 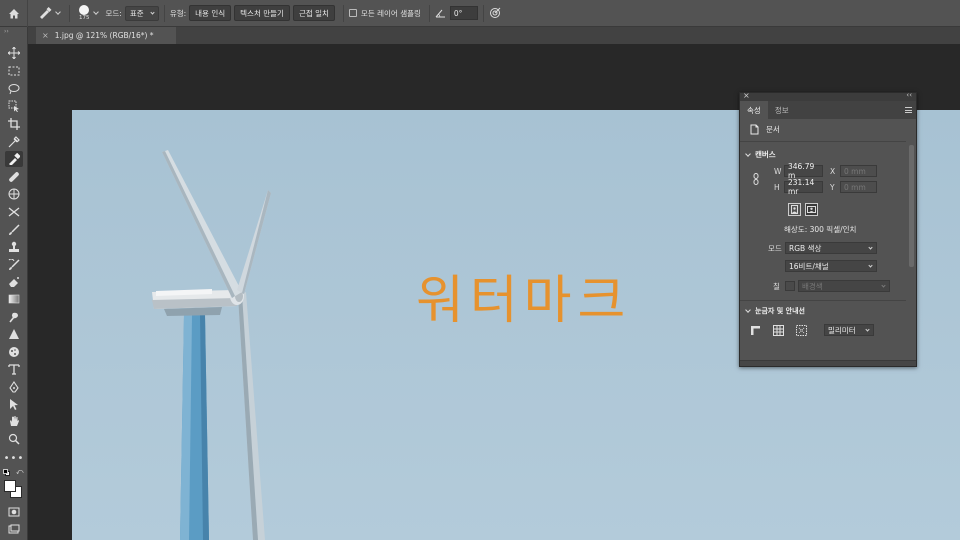 What do you see at coordinates (760, 154) in the screenshot?
I see `canvas-section-header: 캔버스` at bounding box center [760, 154].